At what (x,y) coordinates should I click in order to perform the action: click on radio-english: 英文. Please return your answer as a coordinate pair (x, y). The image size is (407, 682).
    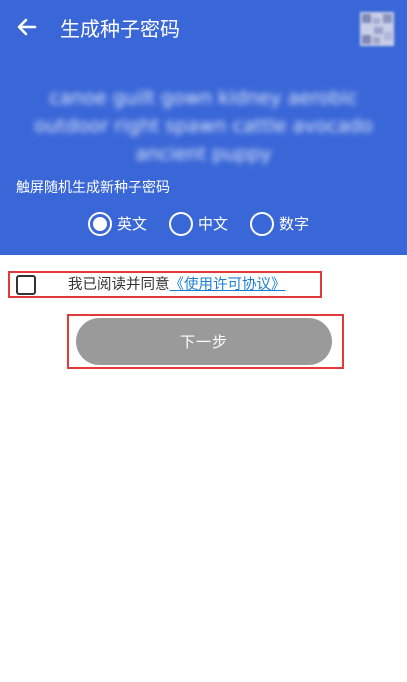
    Looking at the image, I should click on (117, 224).